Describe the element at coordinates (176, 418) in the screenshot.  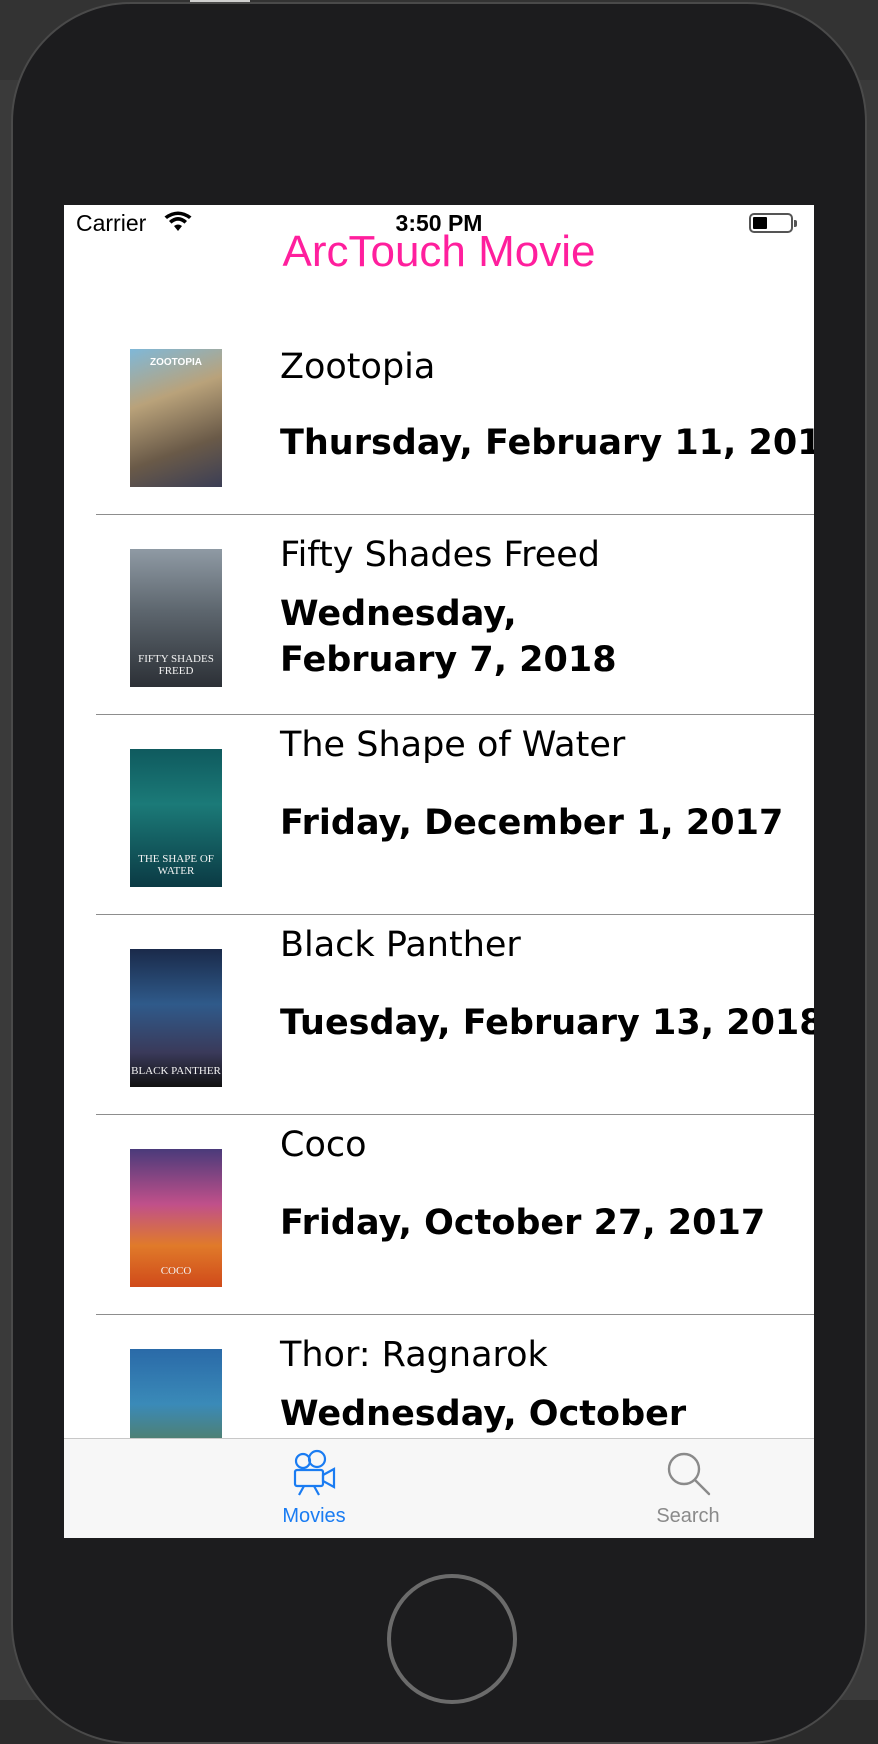
I see `movie-poster: ZOOTOPIA` at that location.